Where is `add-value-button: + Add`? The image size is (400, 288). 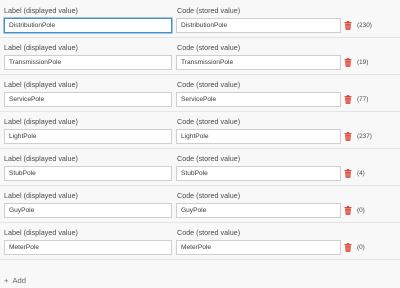 add-value-button: + Add is located at coordinates (15, 281).